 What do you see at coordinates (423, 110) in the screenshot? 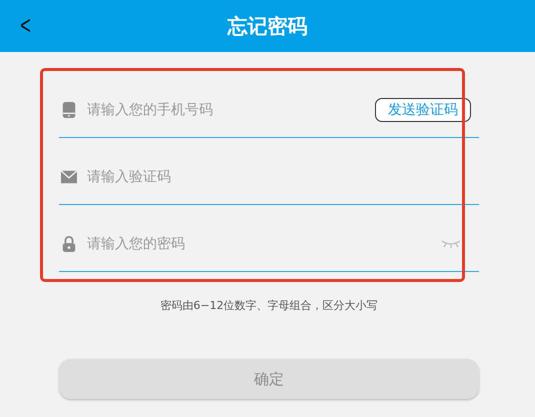
I see `send-code-button: 发送验证码` at bounding box center [423, 110].